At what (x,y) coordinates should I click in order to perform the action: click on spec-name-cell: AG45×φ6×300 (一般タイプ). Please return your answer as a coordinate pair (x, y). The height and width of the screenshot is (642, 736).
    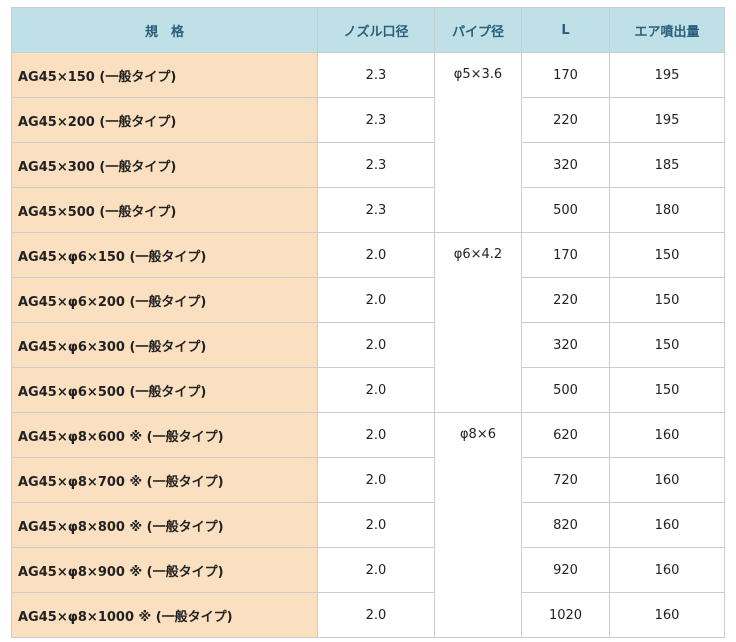
    Looking at the image, I should click on (164, 345).